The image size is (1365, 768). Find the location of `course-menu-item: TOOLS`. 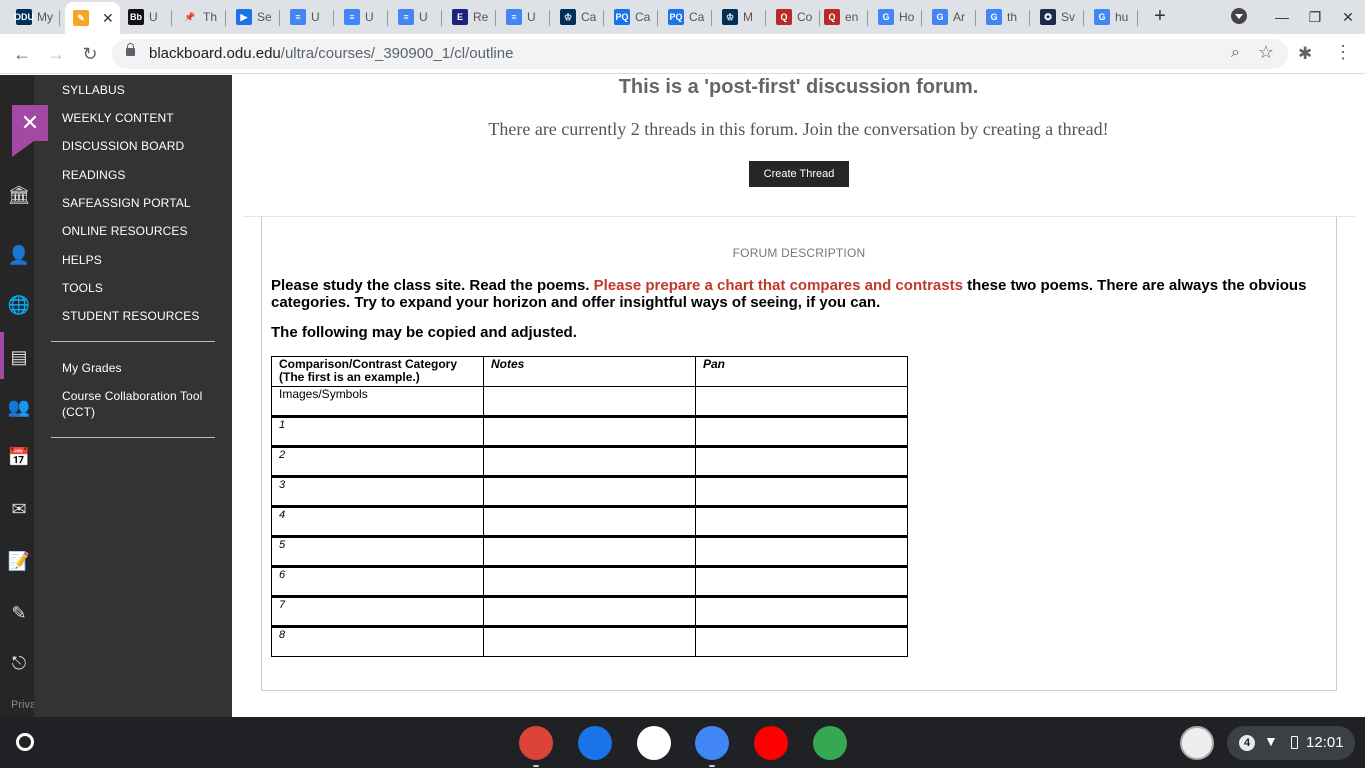

course-menu-item: TOOLS is located at coordinates (82, 288).